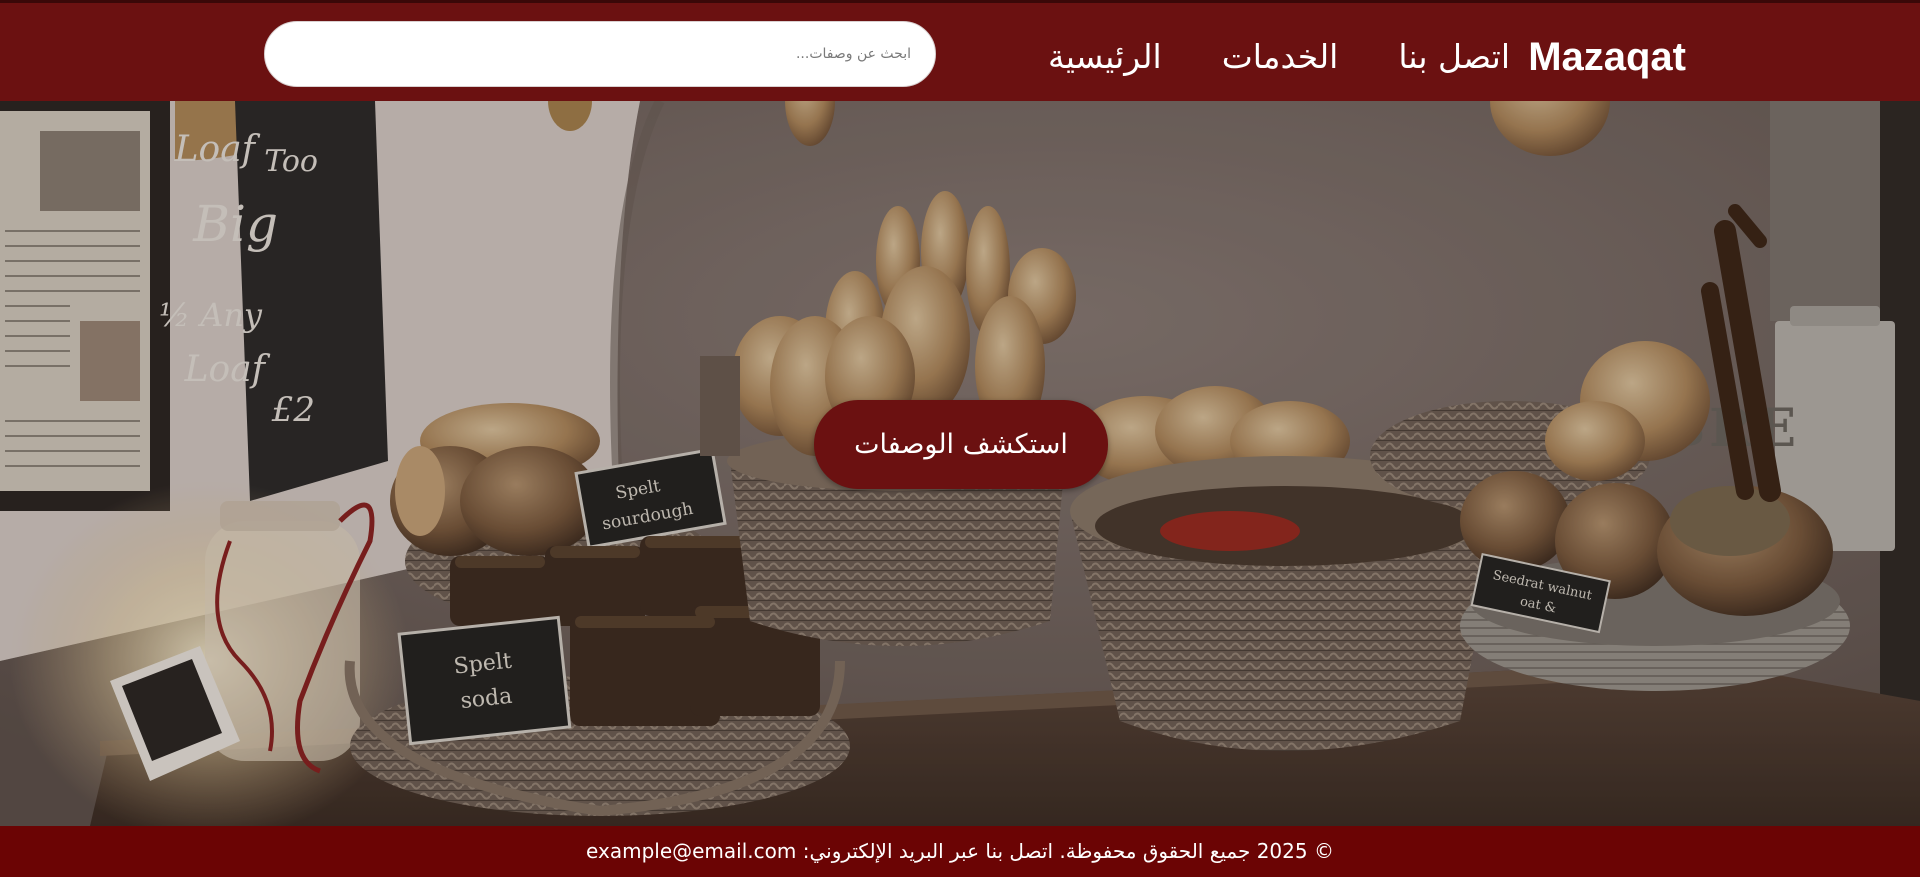 The width and height of the screenshot is (1920, 877). I want to click on nav-services-link: الخدمات, so click(1280, 57).